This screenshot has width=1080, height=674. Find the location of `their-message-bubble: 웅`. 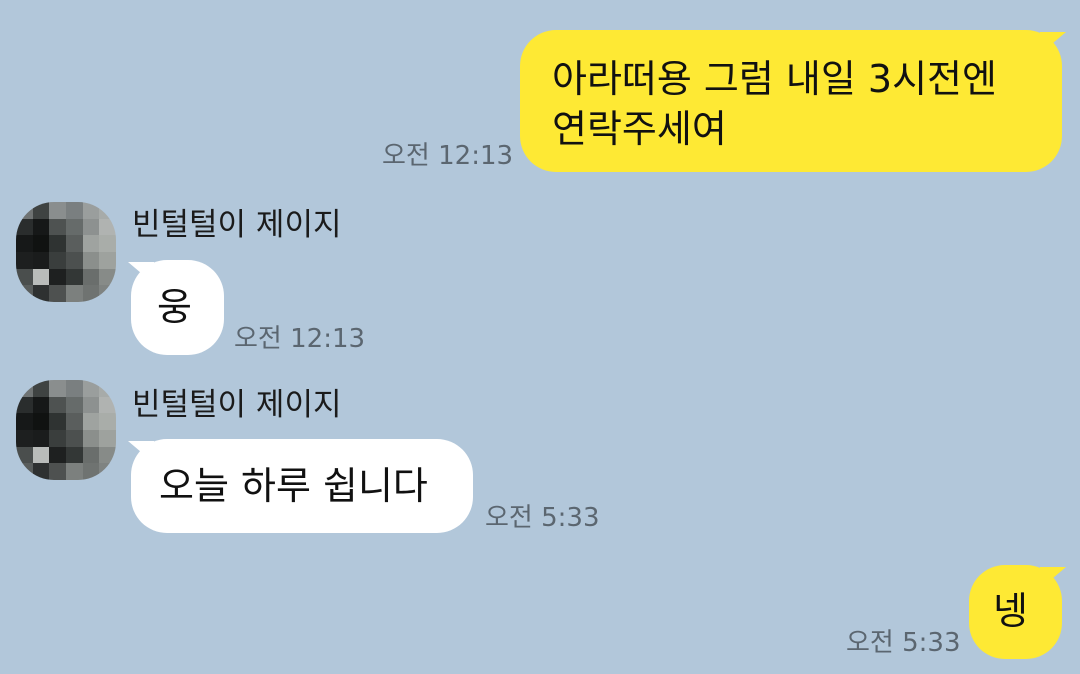

their-message-bubble: 웅 is located at coordinates (177, 307).